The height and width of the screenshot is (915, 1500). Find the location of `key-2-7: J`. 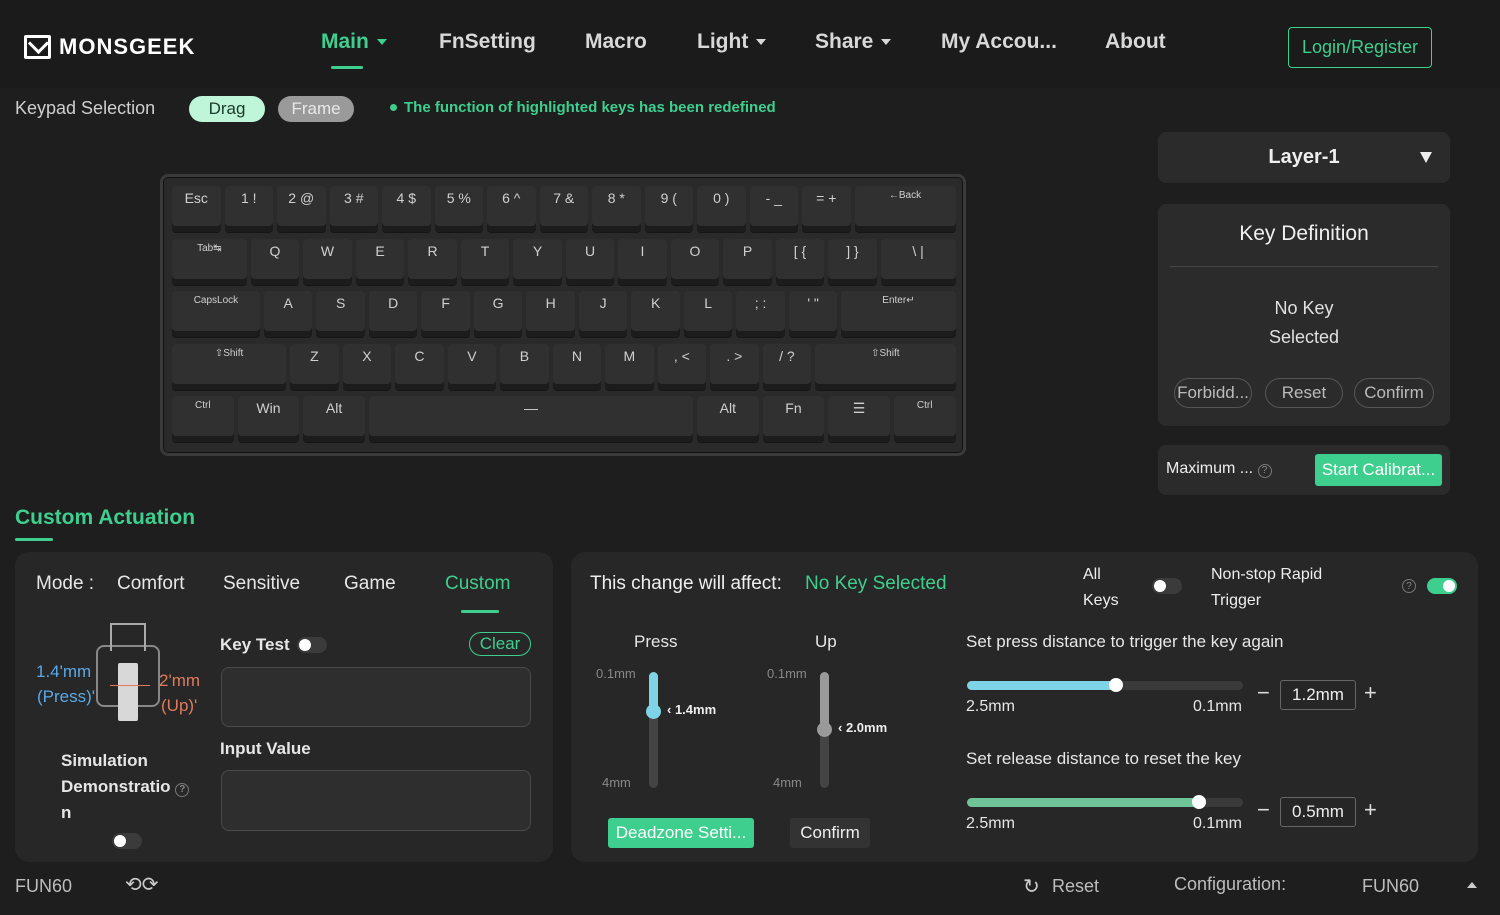

key-2-7: J is located at coordinates (603, 314).